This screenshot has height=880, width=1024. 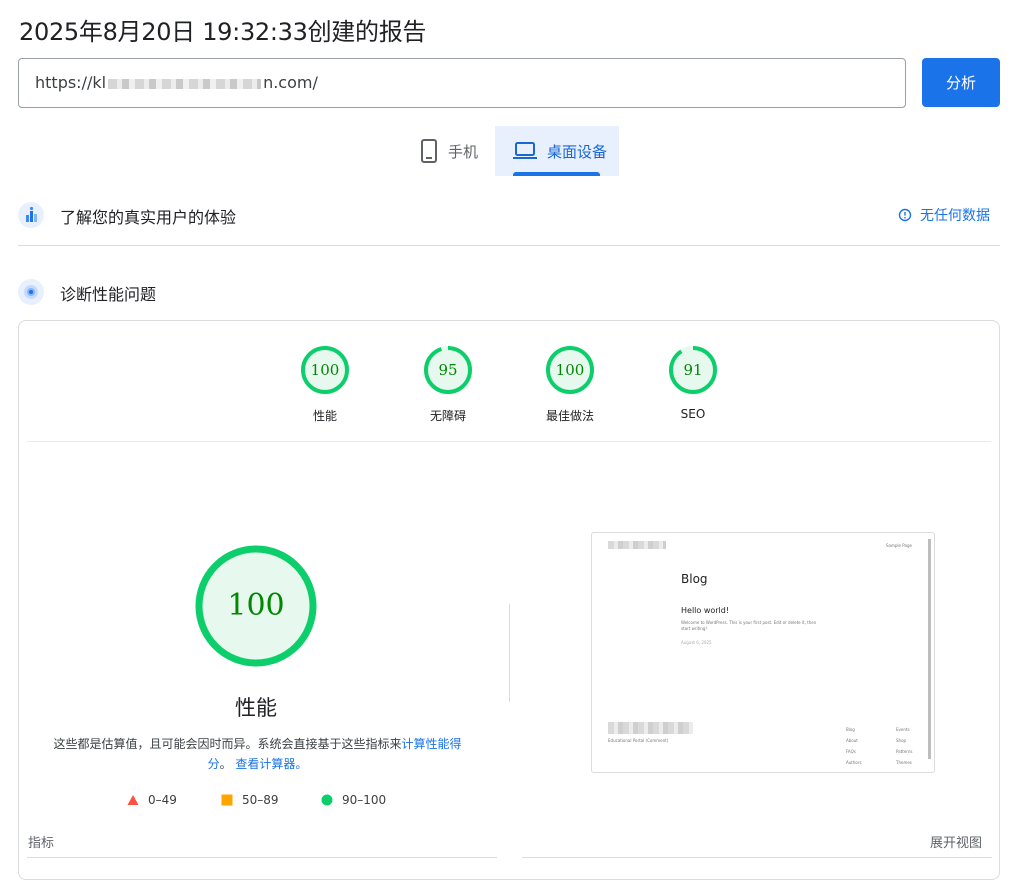 What do you see at coordinates (901, 740) in the screenshot?
I see `footer-link: Shop` at bounding box center [901, 740].